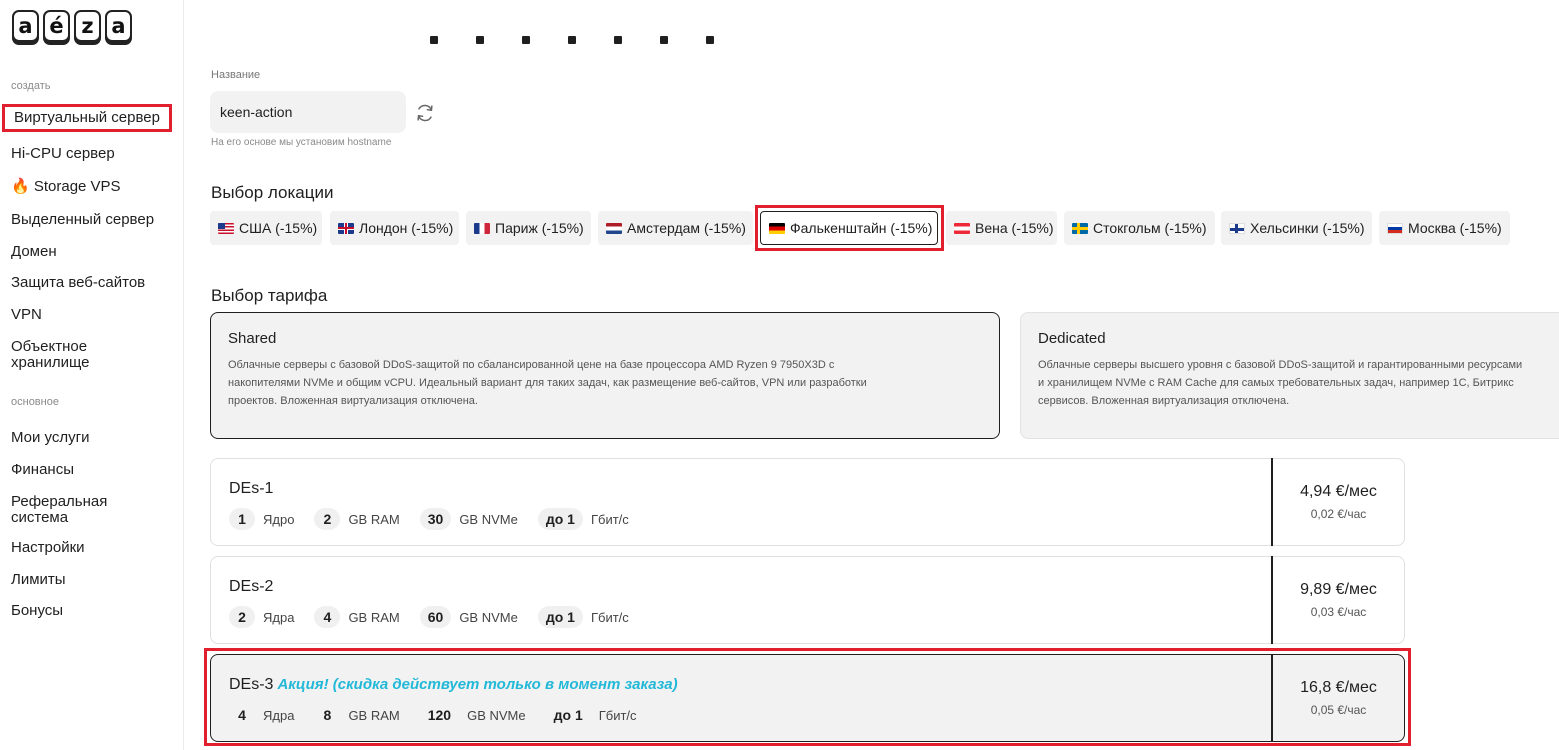 This screenshot has width=1559, height=750. I want to click on location-label: Париж (-15%), so click(539, 228).